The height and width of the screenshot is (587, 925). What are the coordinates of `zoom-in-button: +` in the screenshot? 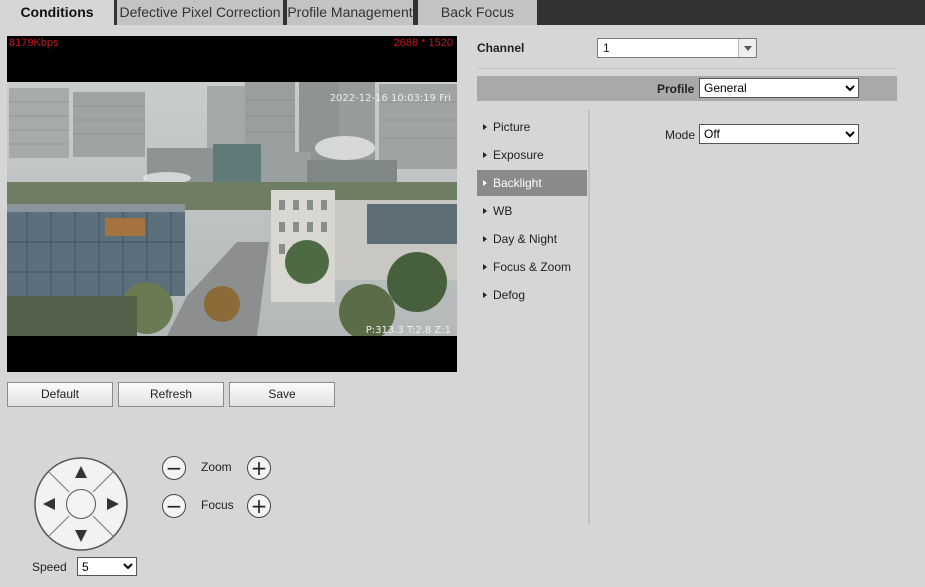 It's located at (259, 468).